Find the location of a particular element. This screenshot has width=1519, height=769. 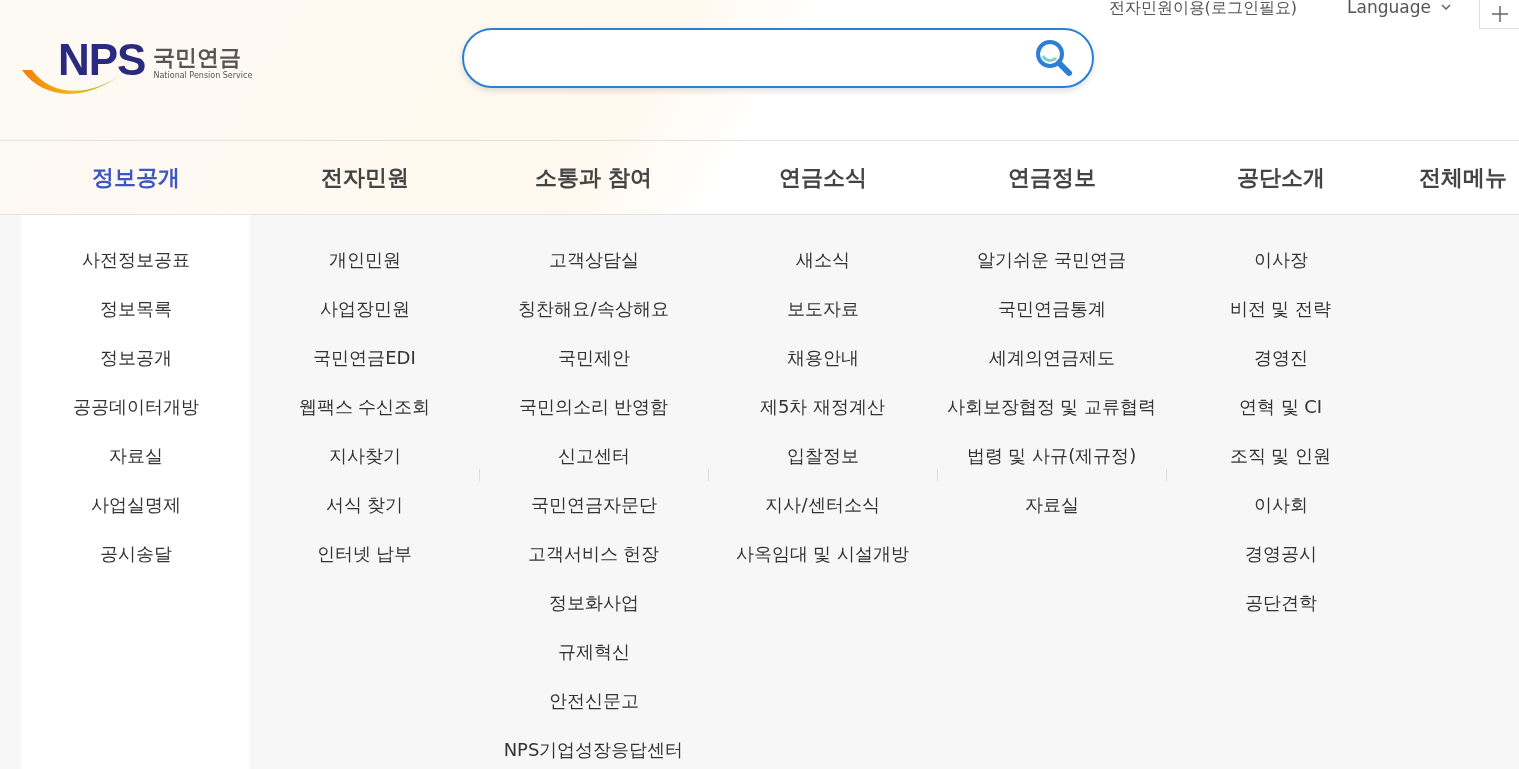

menu-item: 국민연금EDI is located at coordinates (364, 358).